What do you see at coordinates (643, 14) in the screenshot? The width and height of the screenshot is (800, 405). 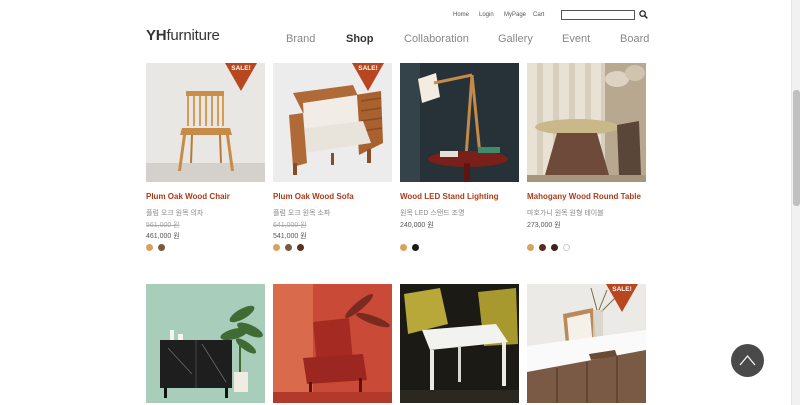 I see `search-icon` at bounding box center [643, 14].